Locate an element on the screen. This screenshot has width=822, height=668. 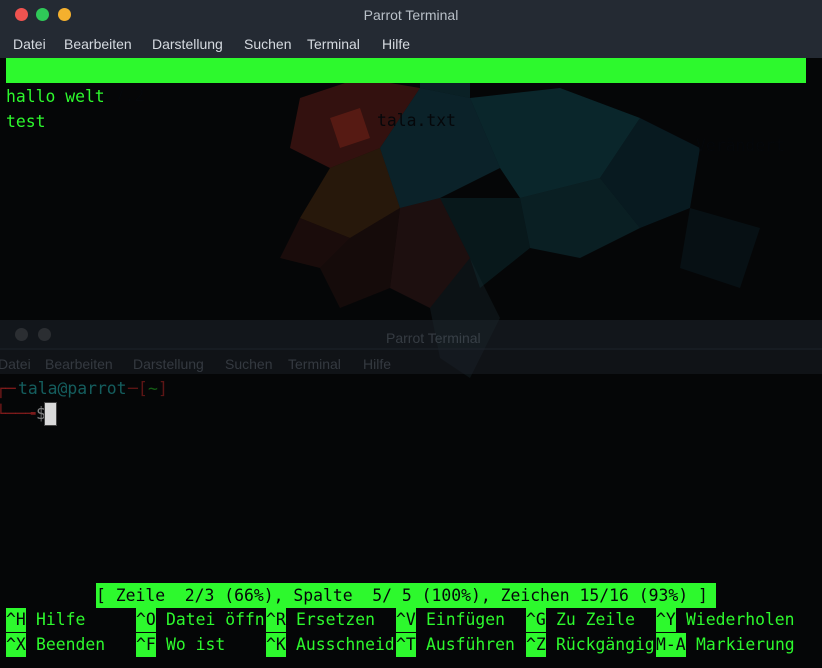
shortcut-label-execute: Ausführen is located at coordinates (470, 644).